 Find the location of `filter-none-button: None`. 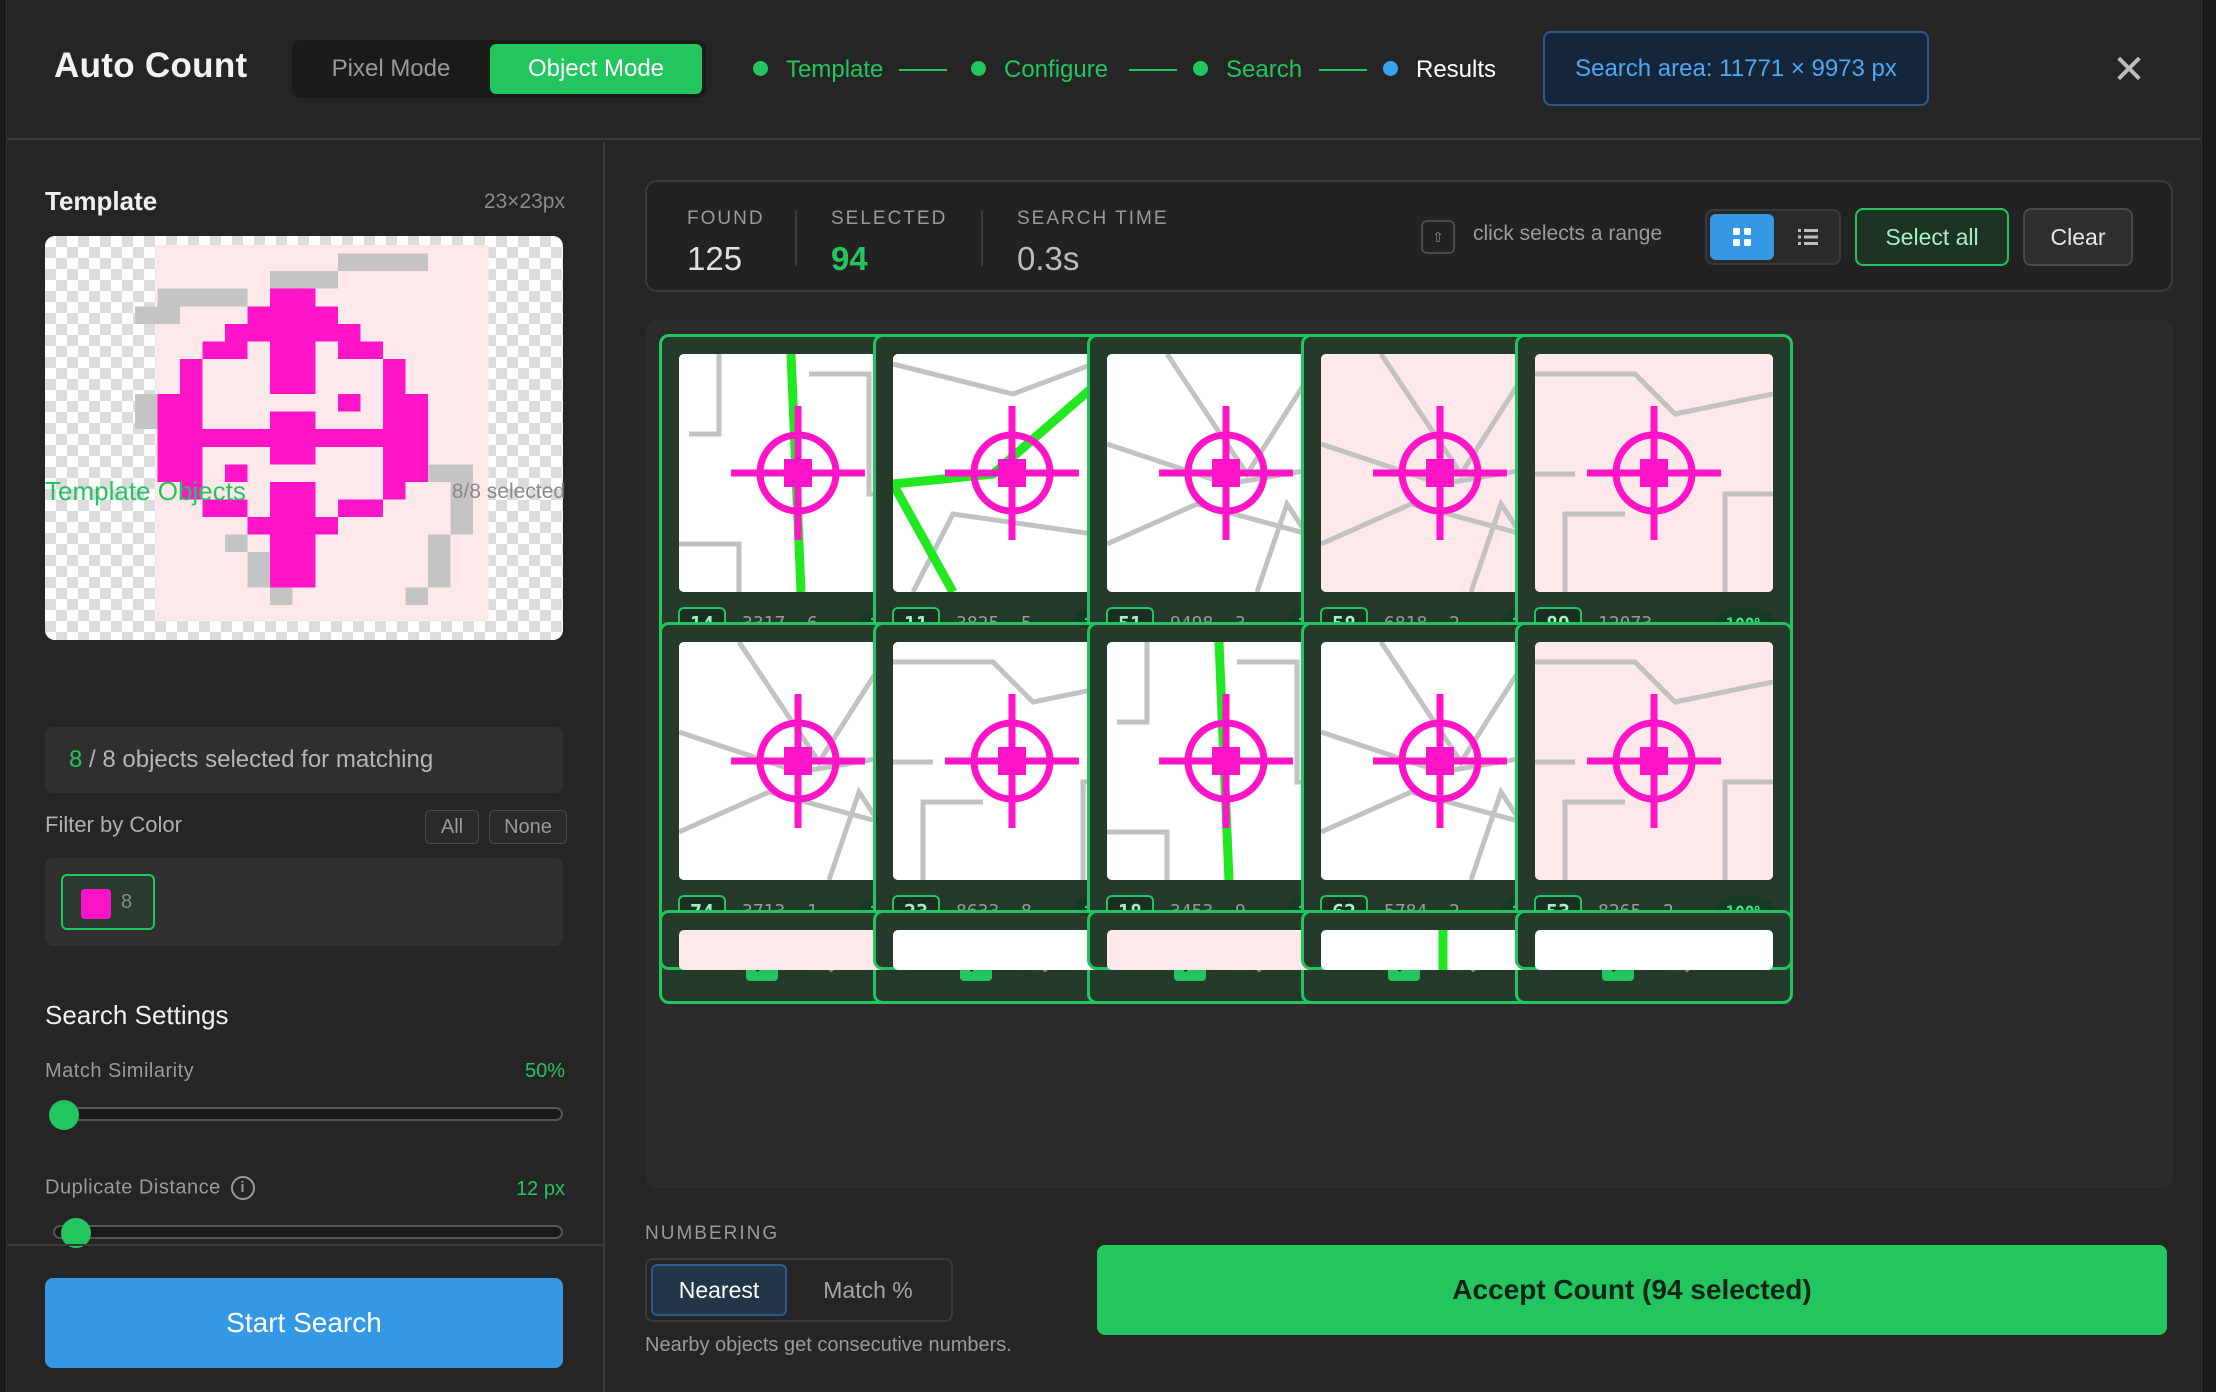

filter-none-button: None is located at coordinates (528, 827).